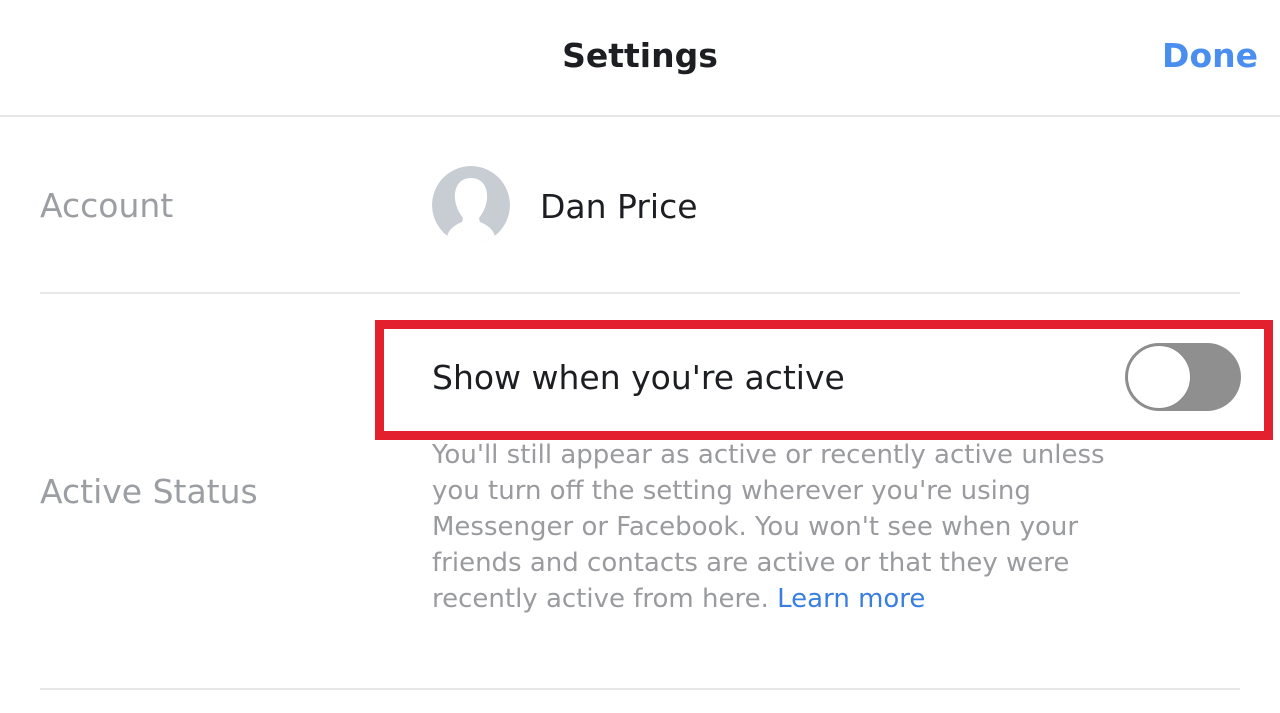 This screenshot has height=713, width=1280. I want to click on show-active-toggle-label: Show when you're active, so click(638, 377).